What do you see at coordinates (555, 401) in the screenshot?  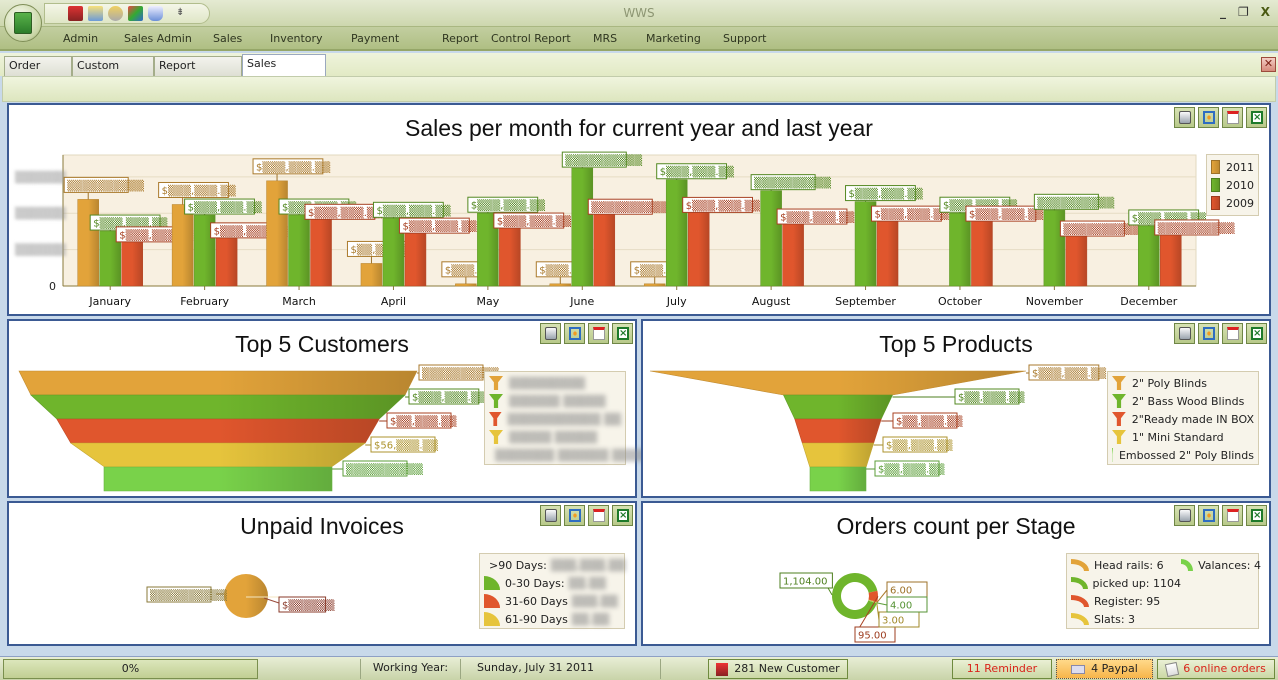 I see `legend-item: ▒▒▒▒▒▒ ▒▒▒▒▒` at bounding box center [555, 401].